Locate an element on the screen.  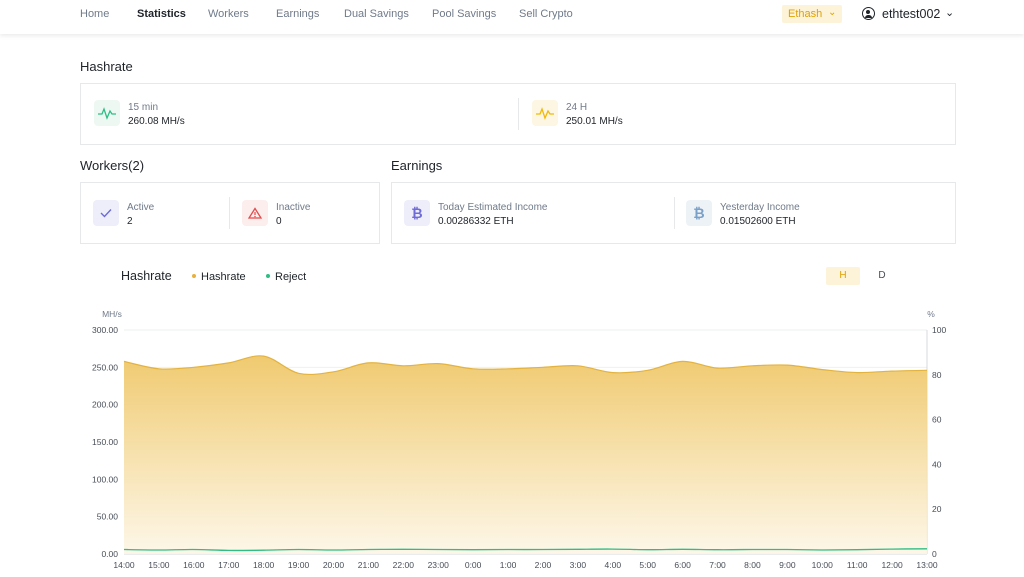
x-tick-label: 3:00 is located at coordinates (578, 565).